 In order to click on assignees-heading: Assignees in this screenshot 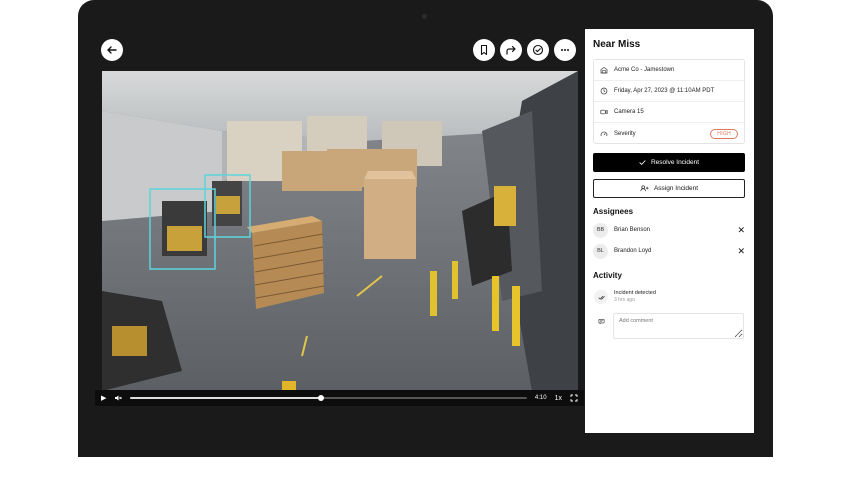, I will do `click(613, 211)`.